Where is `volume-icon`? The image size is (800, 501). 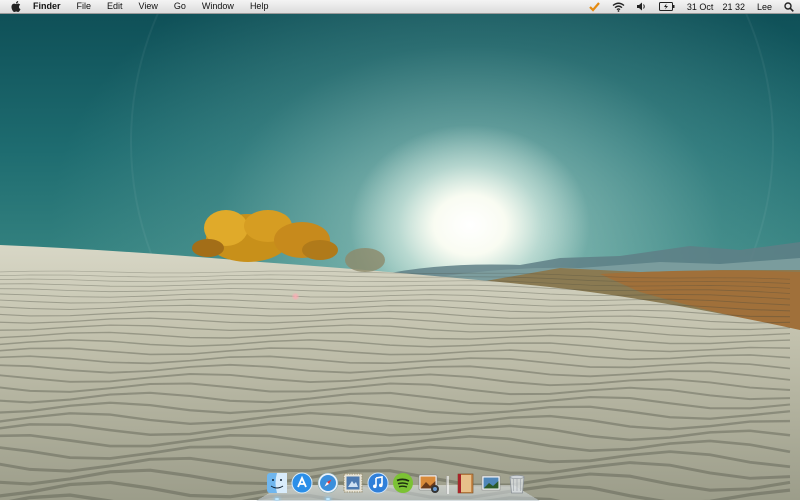
volume-icon is located at coordinates (641, 6).